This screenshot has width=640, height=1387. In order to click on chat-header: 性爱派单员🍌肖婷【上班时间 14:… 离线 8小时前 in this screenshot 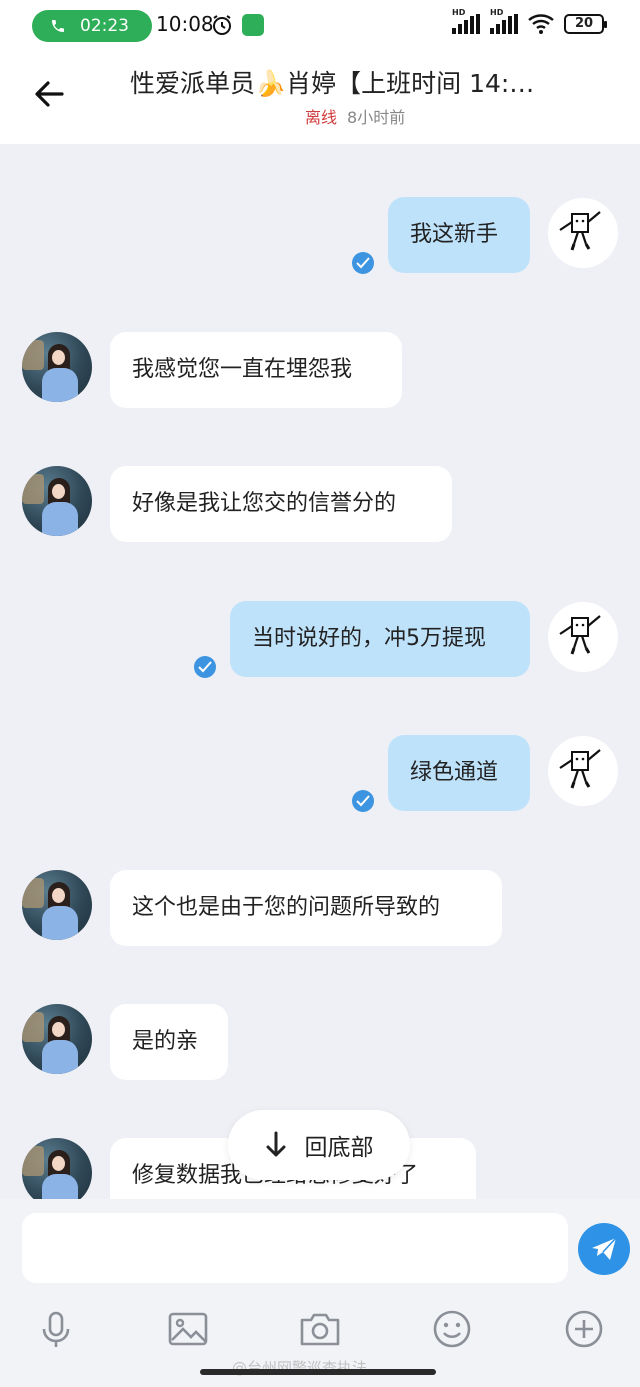, I will do `click(320, 94)`.